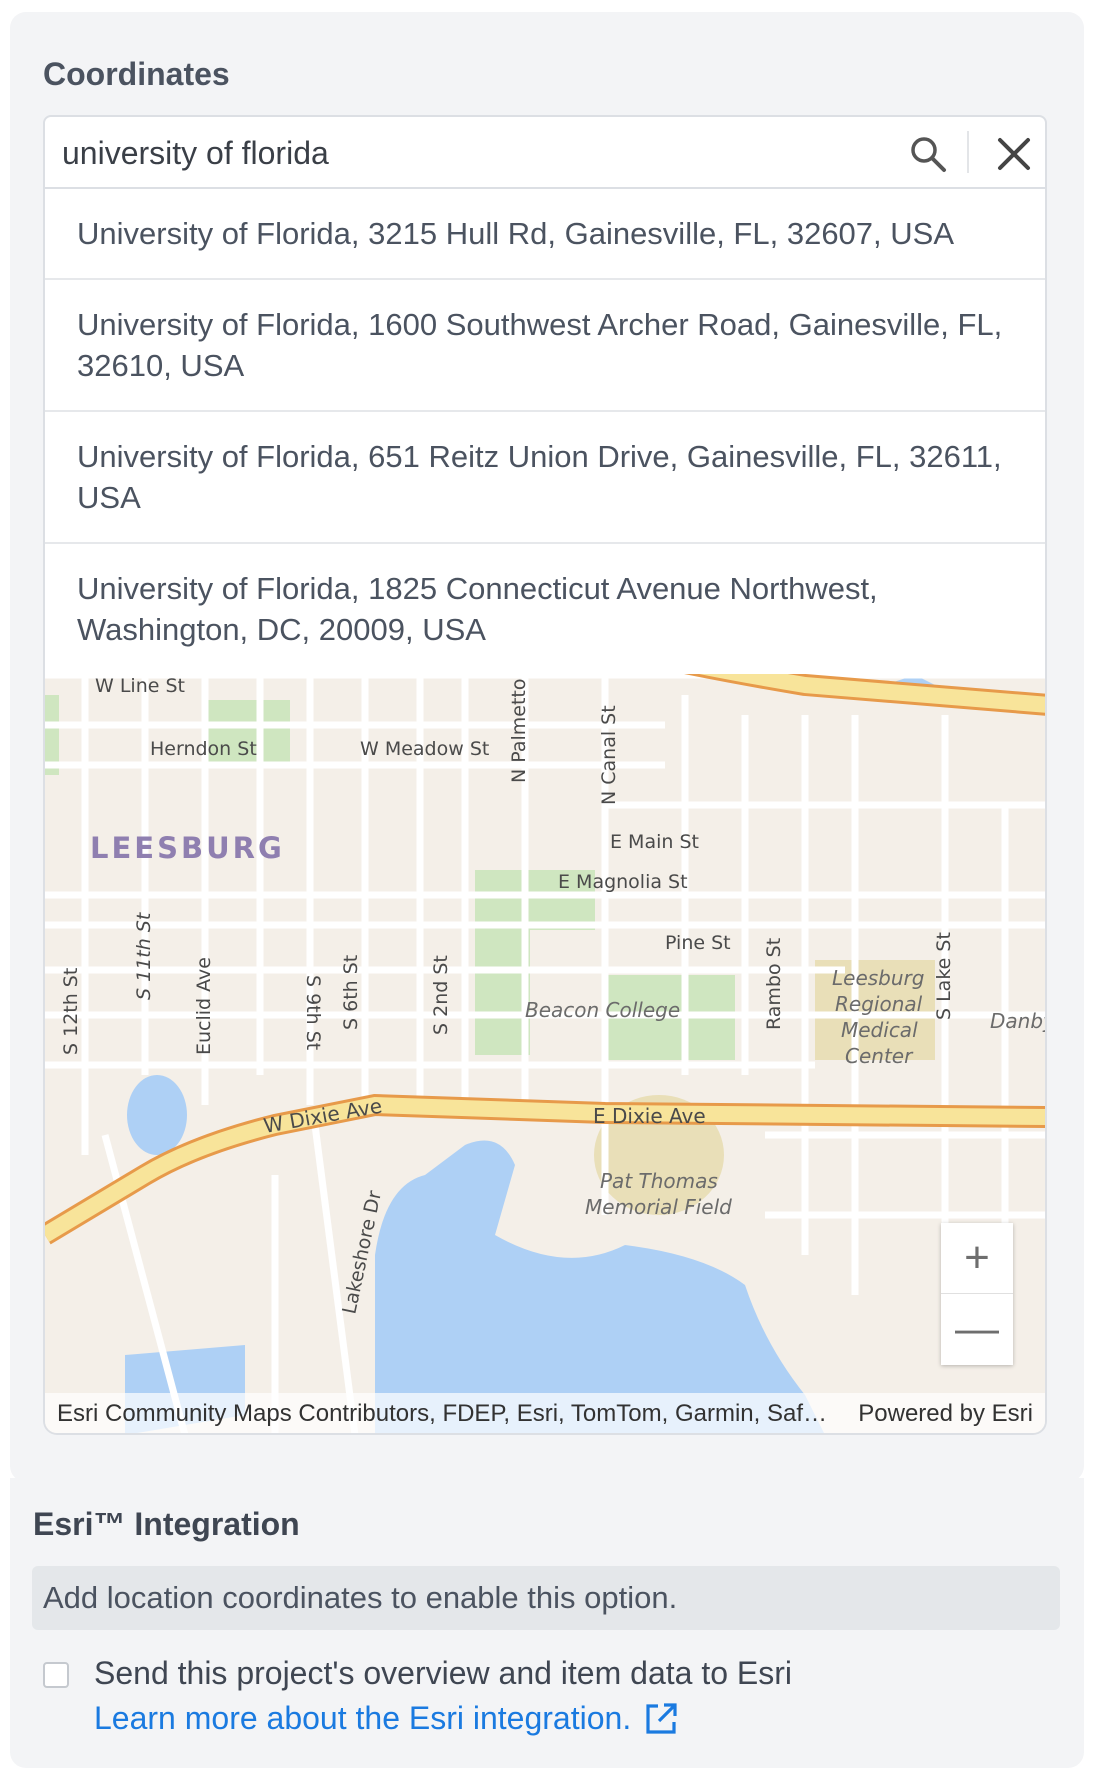 This screenshot has height=1776, width=1094. Describe the element at coordinates (945, 1414) in the screenshot. I see `powered-by-esri: Powered by Esri` at that location.